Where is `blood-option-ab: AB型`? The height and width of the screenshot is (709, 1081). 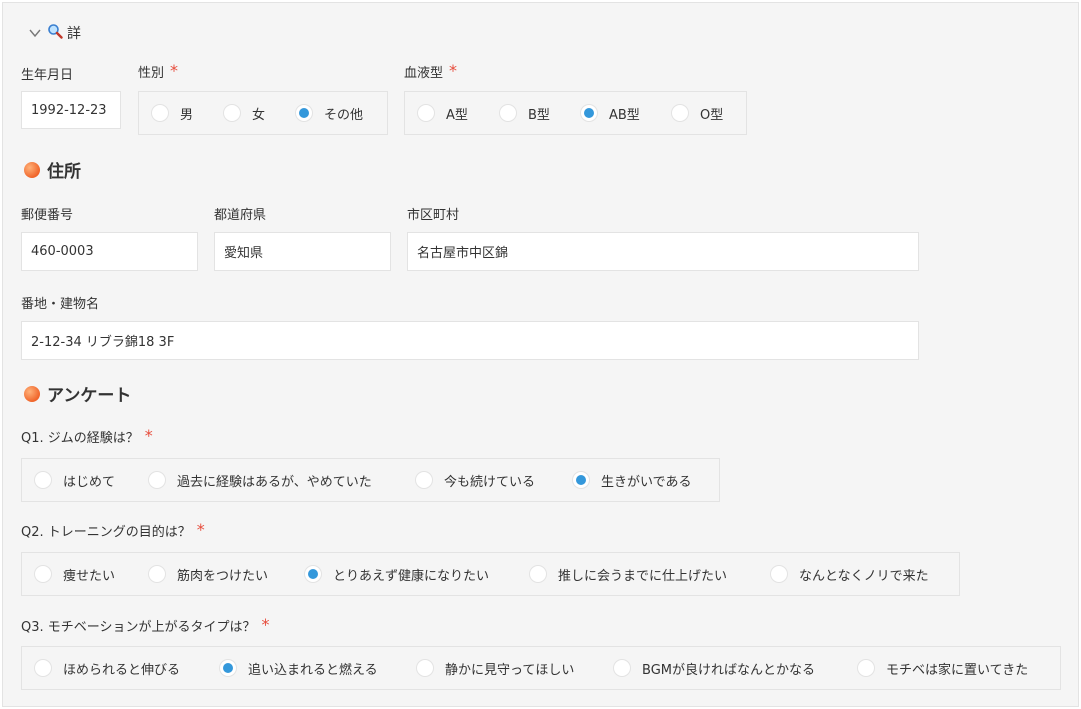
blood-option-ab: AB型 is located at coordinates (610, 113).